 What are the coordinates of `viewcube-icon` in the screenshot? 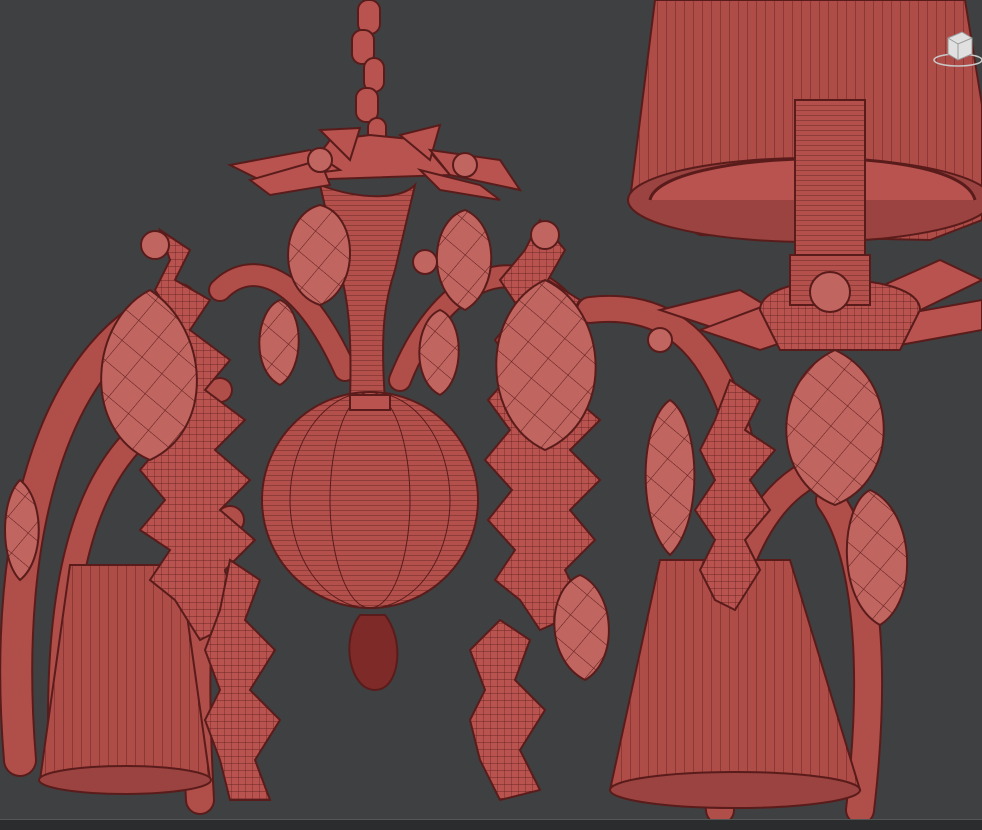 It's located at (955, 51).